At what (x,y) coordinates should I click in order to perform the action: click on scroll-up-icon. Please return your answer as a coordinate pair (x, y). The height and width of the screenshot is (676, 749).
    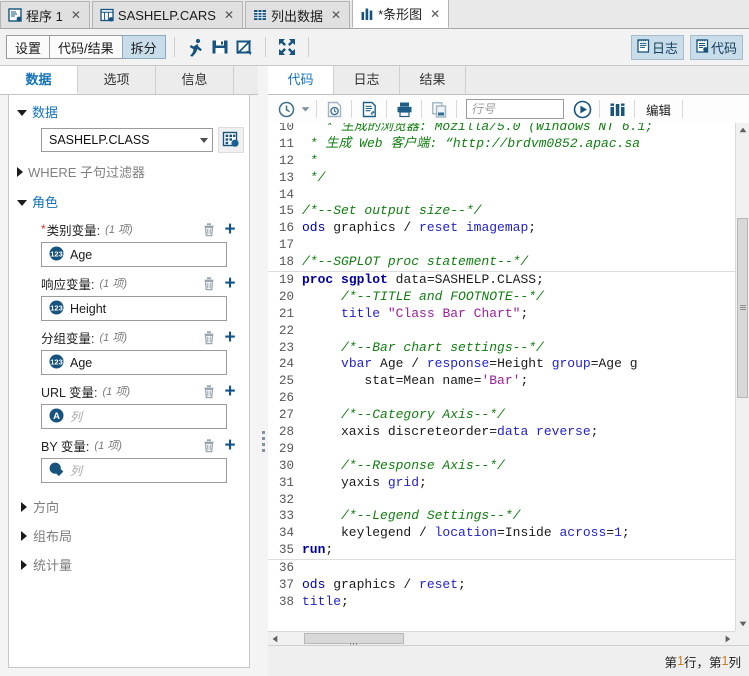
    Looking at the image, I should click on (742, 130).